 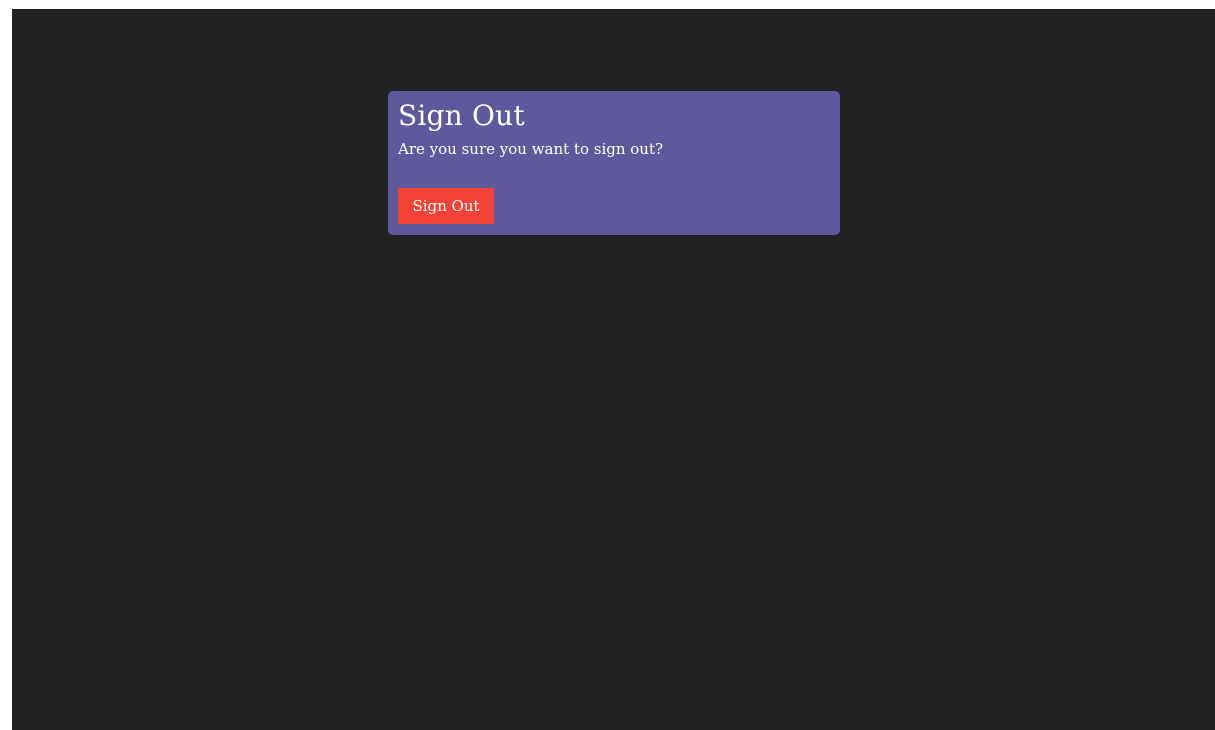 I want to click on dialog-title: Sign Out, so click(x=461, y=115).